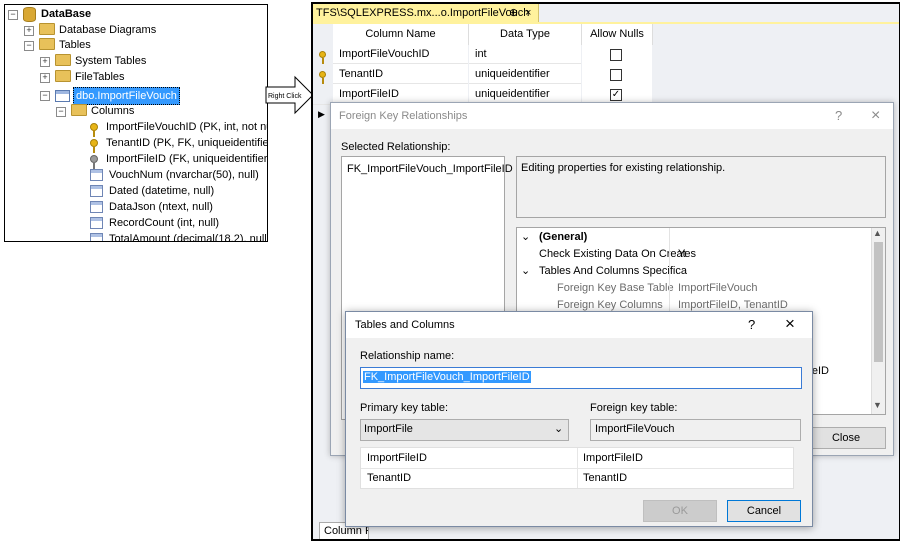 The width and height of the screenshot is (900, 542). Describe the element at coordinates (617, 34) in the screenshot. I see `header-allow-nulls: Allow Nulls` at that location.